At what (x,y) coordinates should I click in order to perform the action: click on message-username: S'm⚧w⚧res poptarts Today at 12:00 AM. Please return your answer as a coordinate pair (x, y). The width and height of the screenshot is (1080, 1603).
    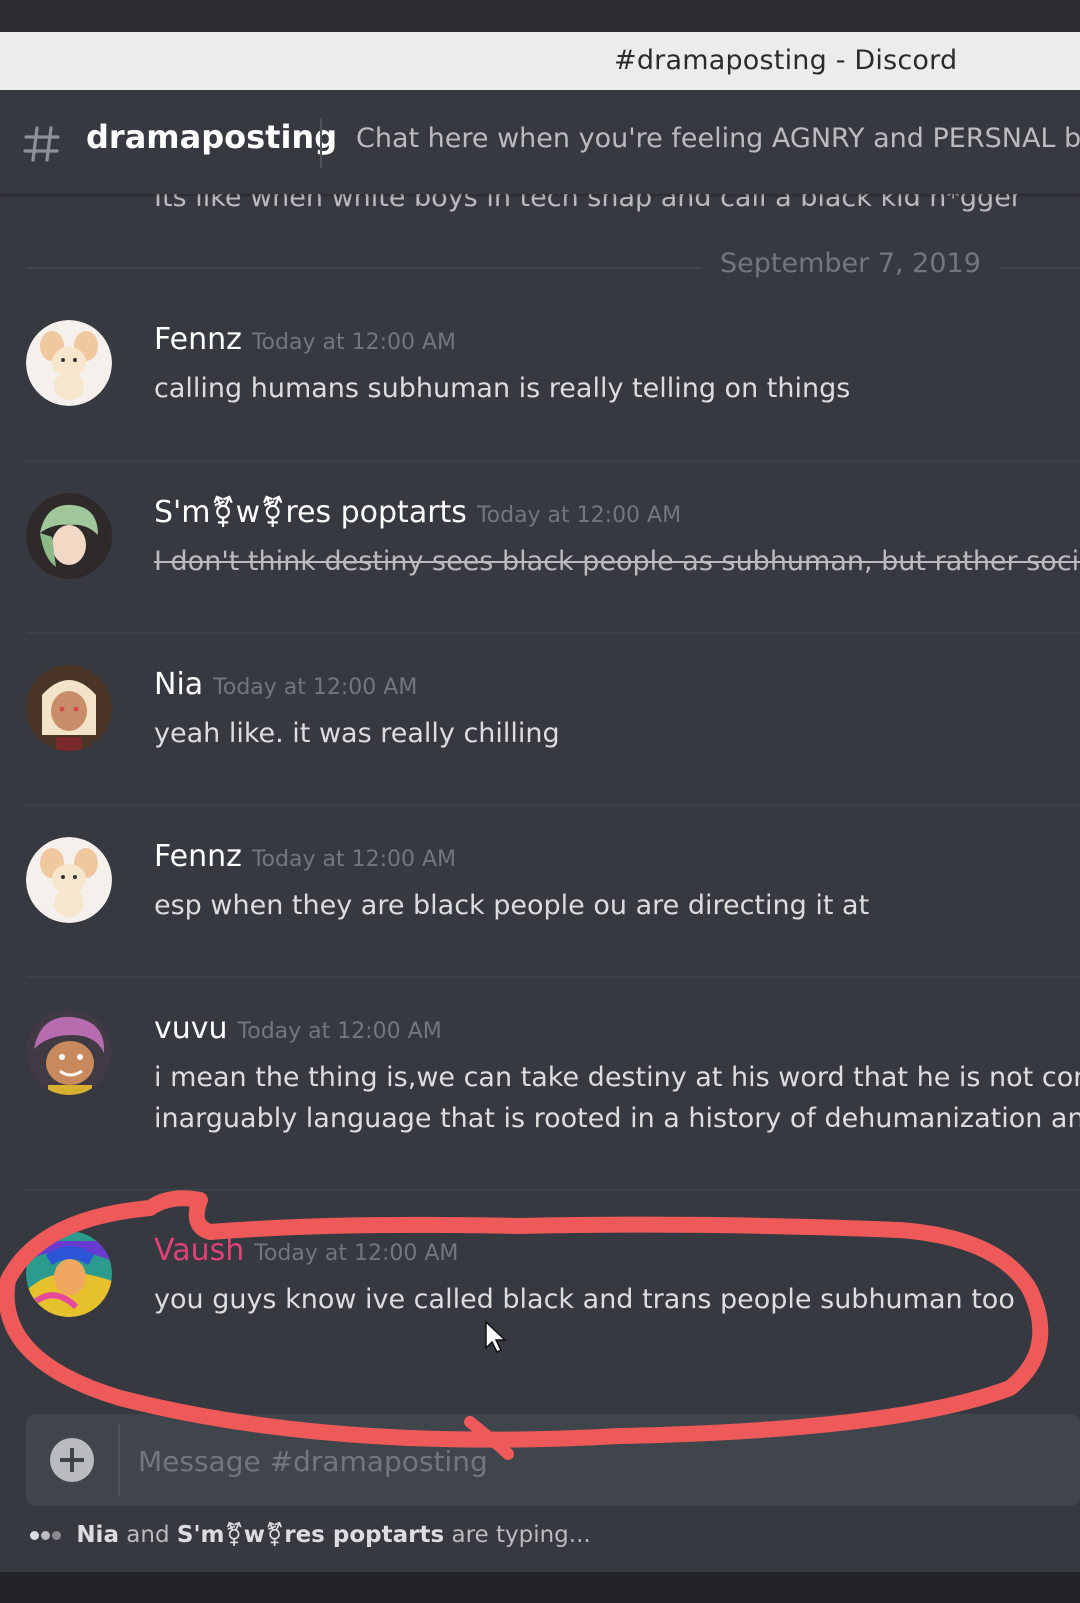
    Looking at the image, I should click on (417, 512).